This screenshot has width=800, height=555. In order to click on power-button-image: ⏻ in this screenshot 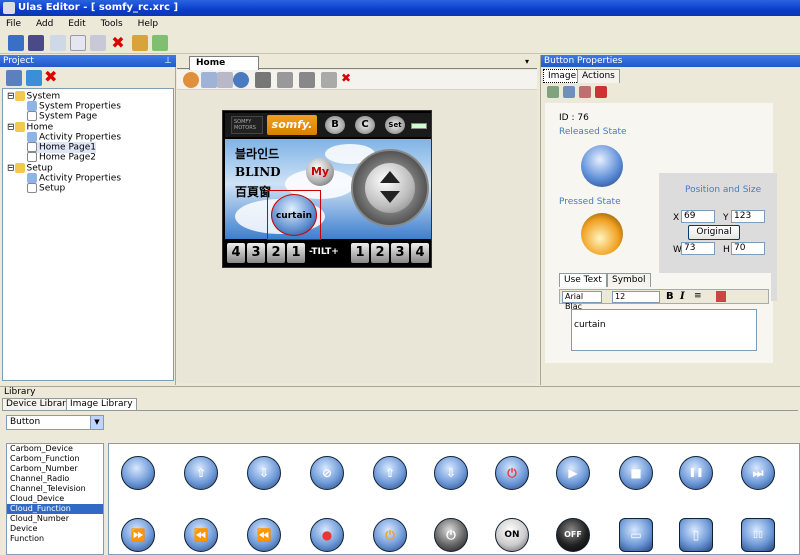, I will do `click(512, 473)`.